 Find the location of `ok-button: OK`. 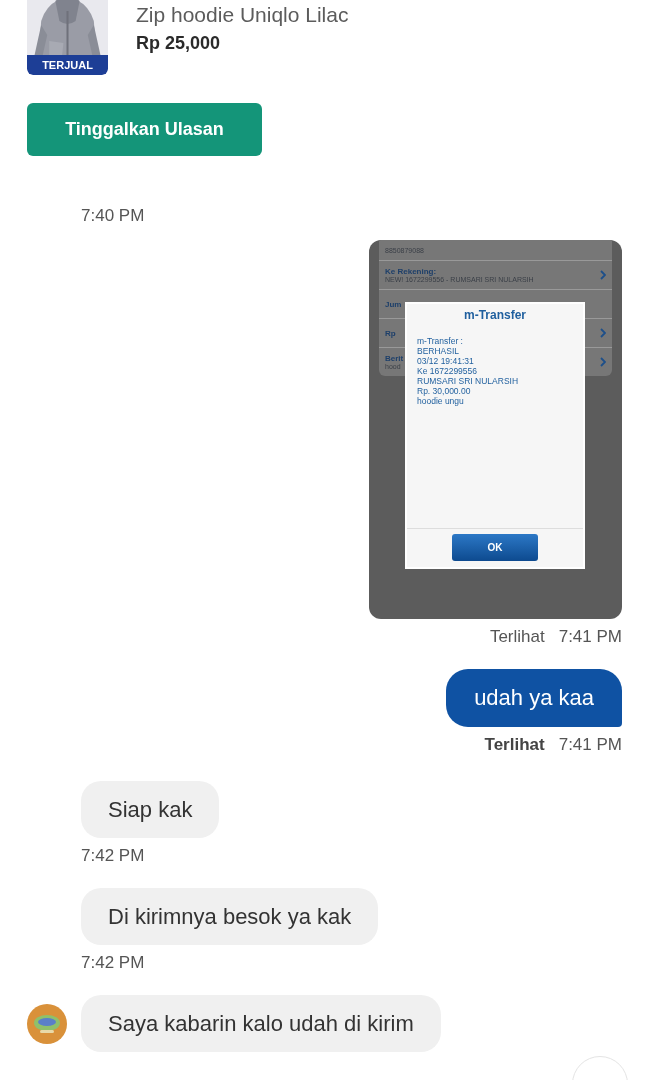

ok-button: OK is located at coordinates (495, 547).